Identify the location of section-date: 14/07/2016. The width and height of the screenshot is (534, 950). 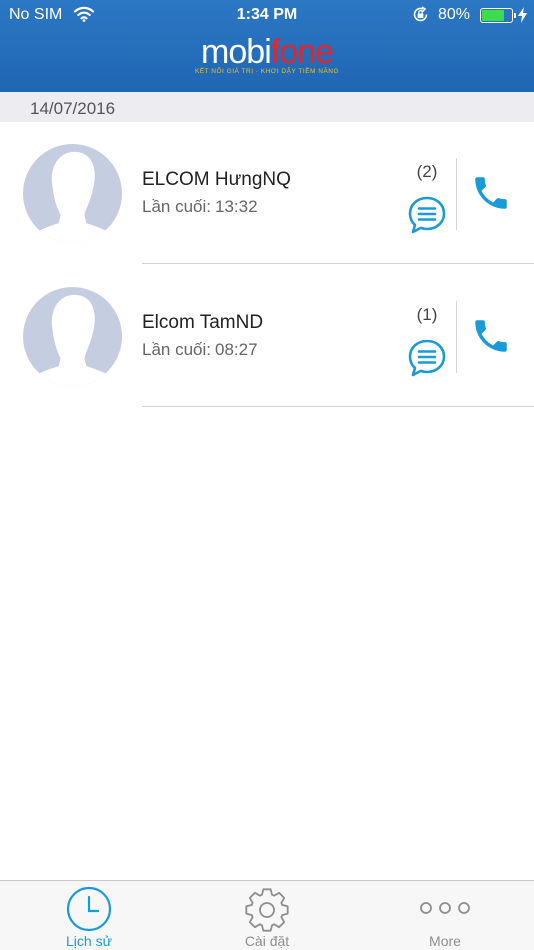
(73, 108).